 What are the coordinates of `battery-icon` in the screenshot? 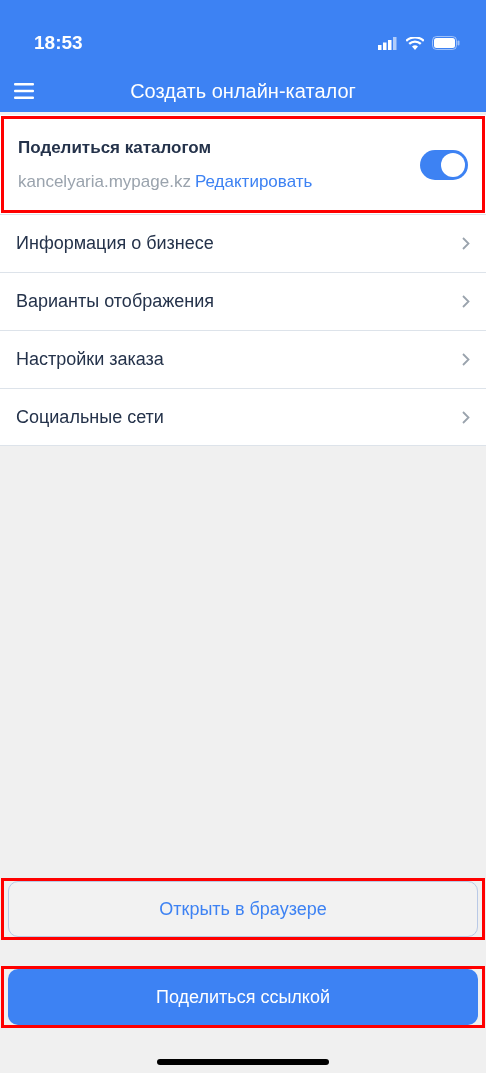 It's located at (446, 43).